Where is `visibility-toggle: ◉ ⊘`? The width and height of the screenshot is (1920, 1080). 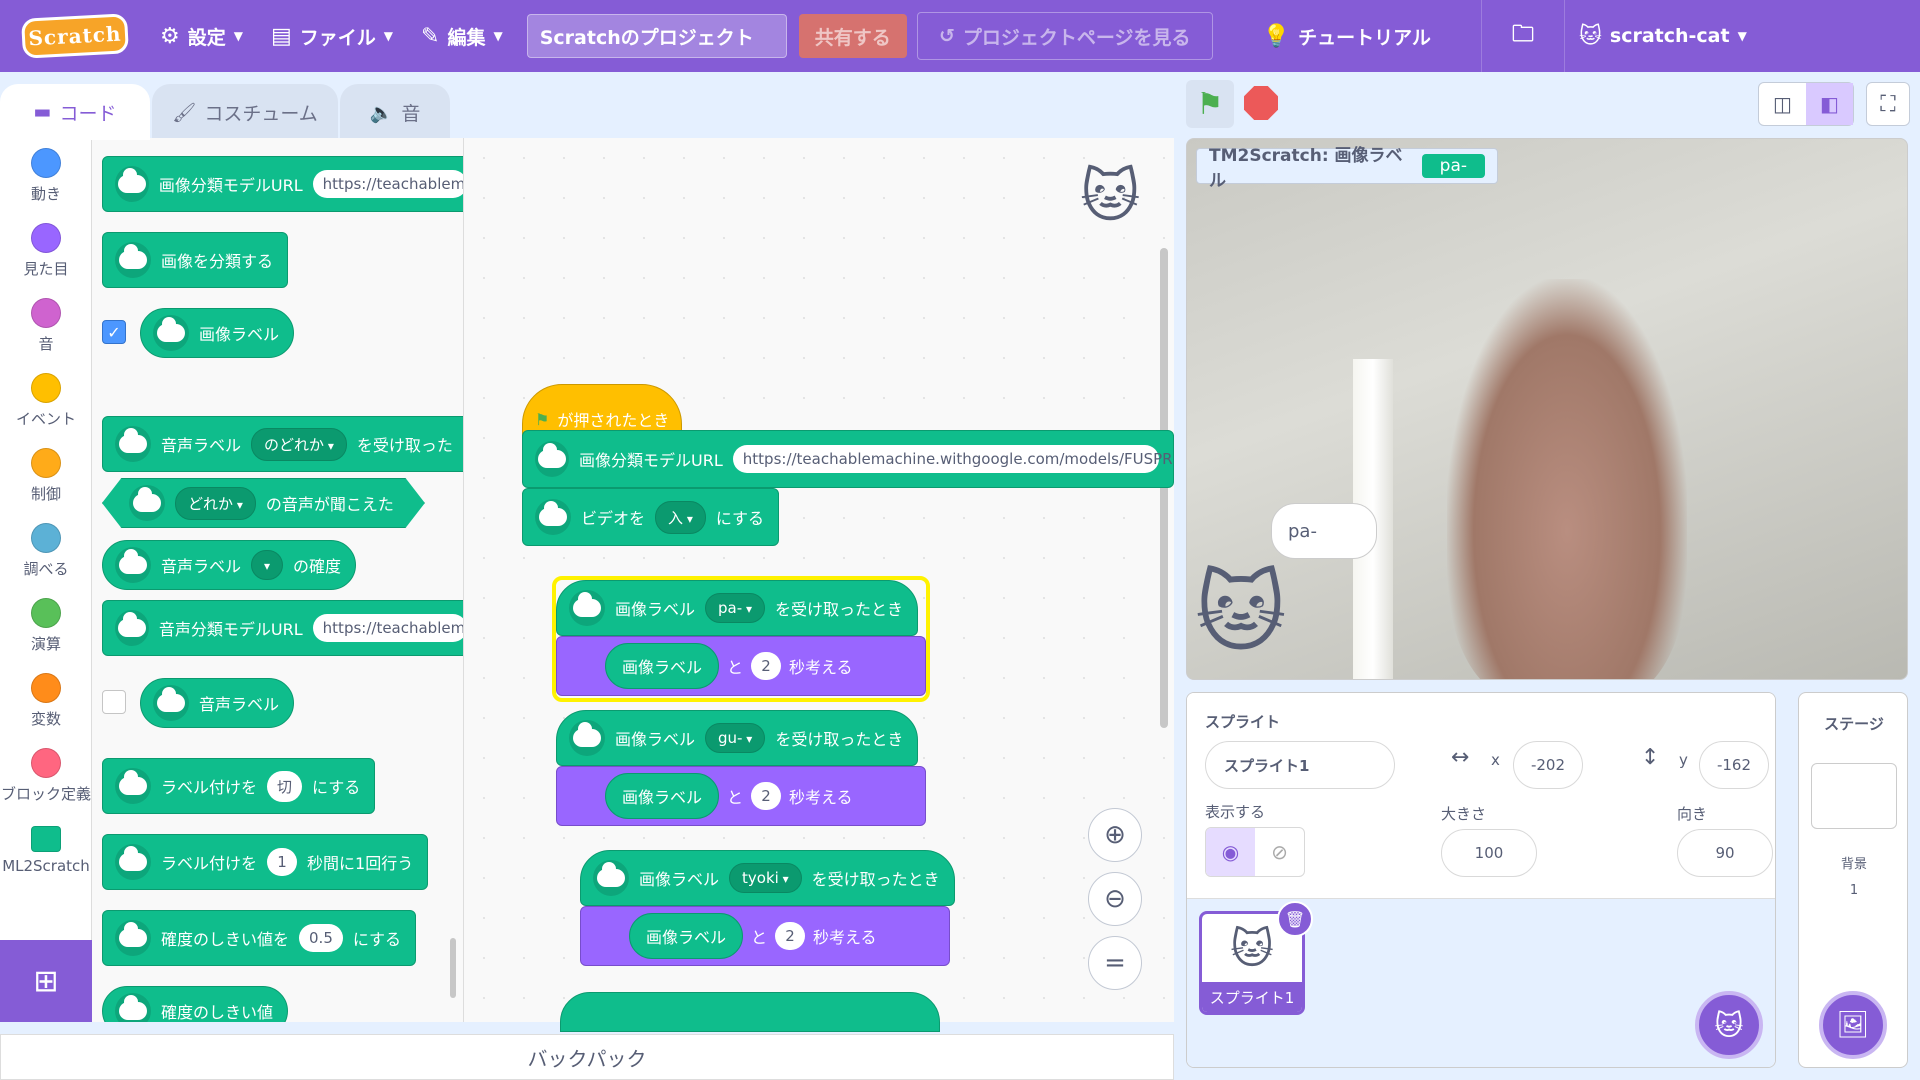 visibility-toggle: ◉ ⊘ is located at coordinates (1255, 852).